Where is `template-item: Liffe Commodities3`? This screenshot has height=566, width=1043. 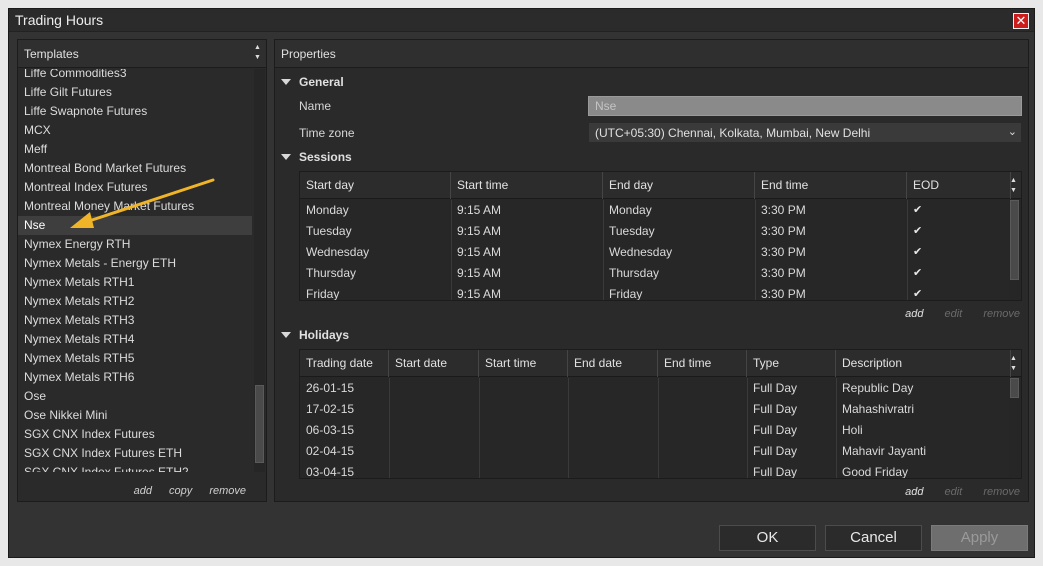 template-item: Liffe Commodities3 is located at coordinates (135, 76).